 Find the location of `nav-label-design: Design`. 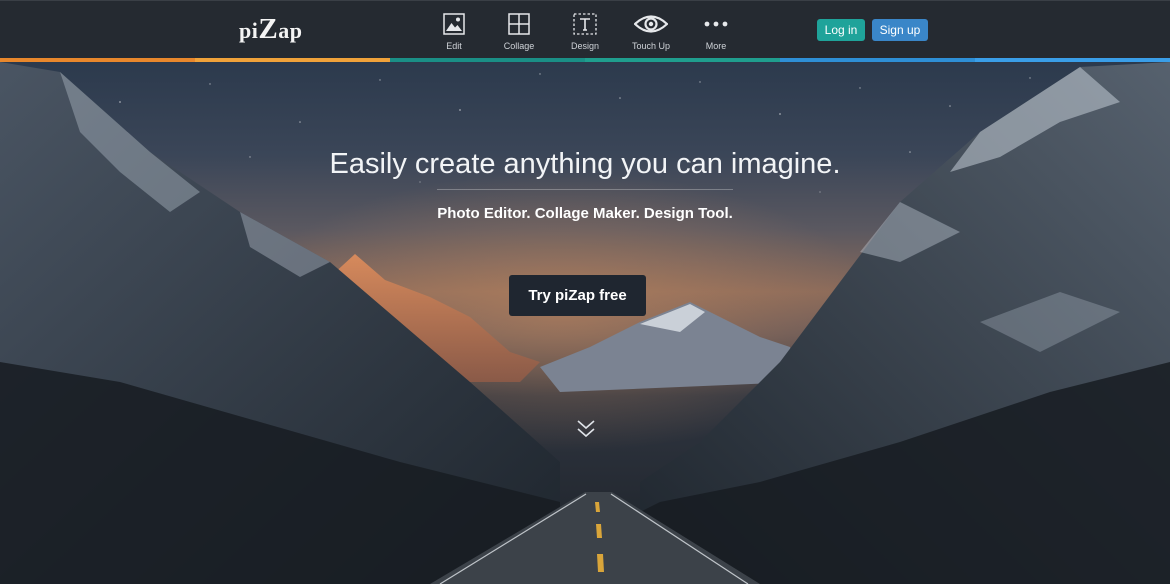

nav-label-design: Design is located at coordinates (584, 46).